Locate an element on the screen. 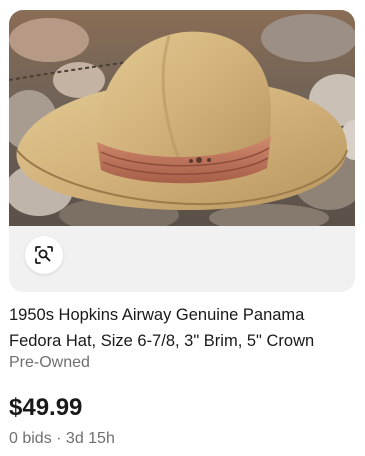 The image size is (365, 456). bids-and-time-left: 0 bids · 3d 15h is located at coordinates (62, 438).